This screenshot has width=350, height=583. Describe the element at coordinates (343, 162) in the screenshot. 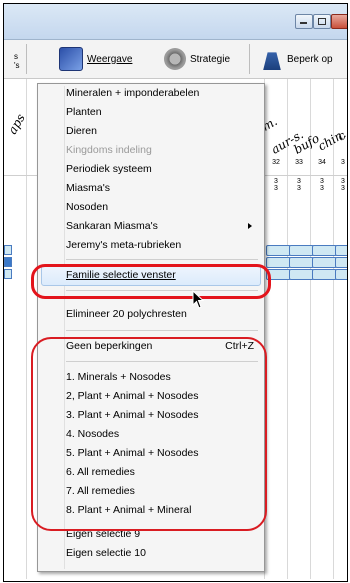

I see `column-number: 3` at that location.